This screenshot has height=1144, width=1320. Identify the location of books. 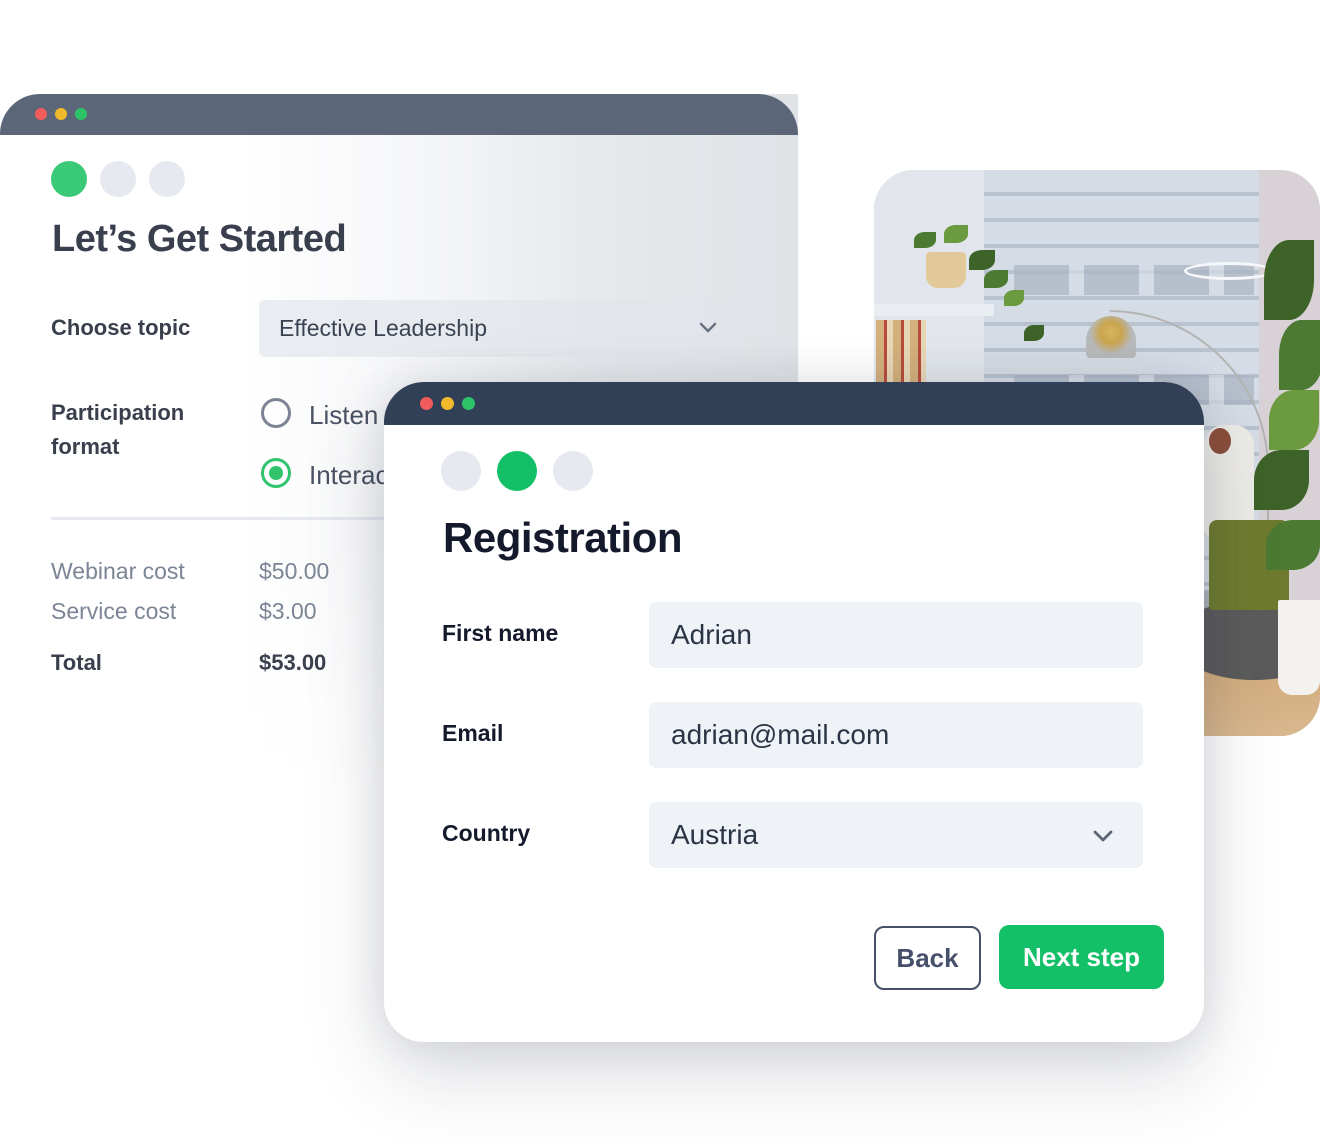
(901, 355).